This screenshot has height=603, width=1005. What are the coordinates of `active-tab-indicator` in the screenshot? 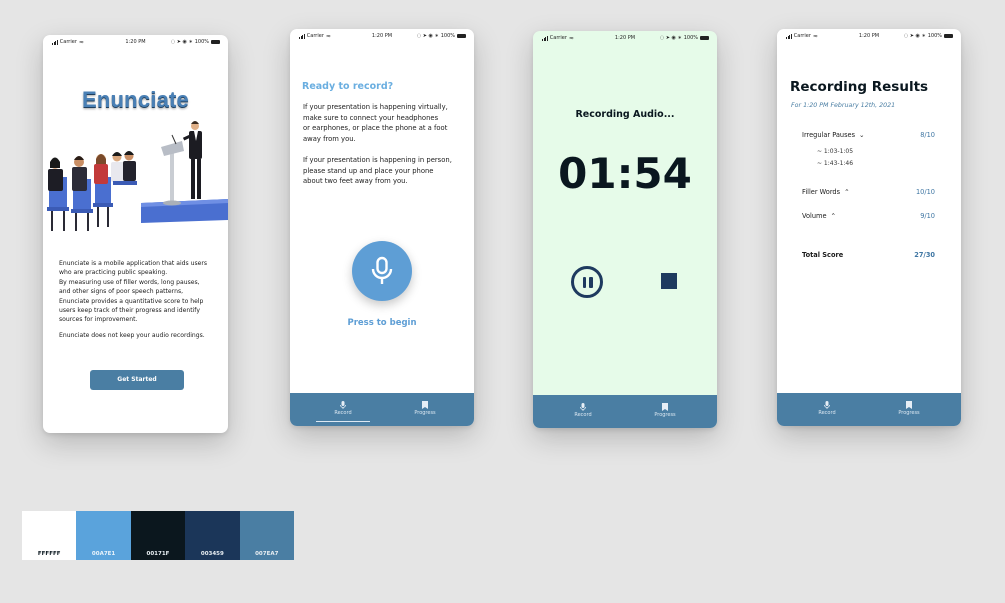 It's located at (343, 421).